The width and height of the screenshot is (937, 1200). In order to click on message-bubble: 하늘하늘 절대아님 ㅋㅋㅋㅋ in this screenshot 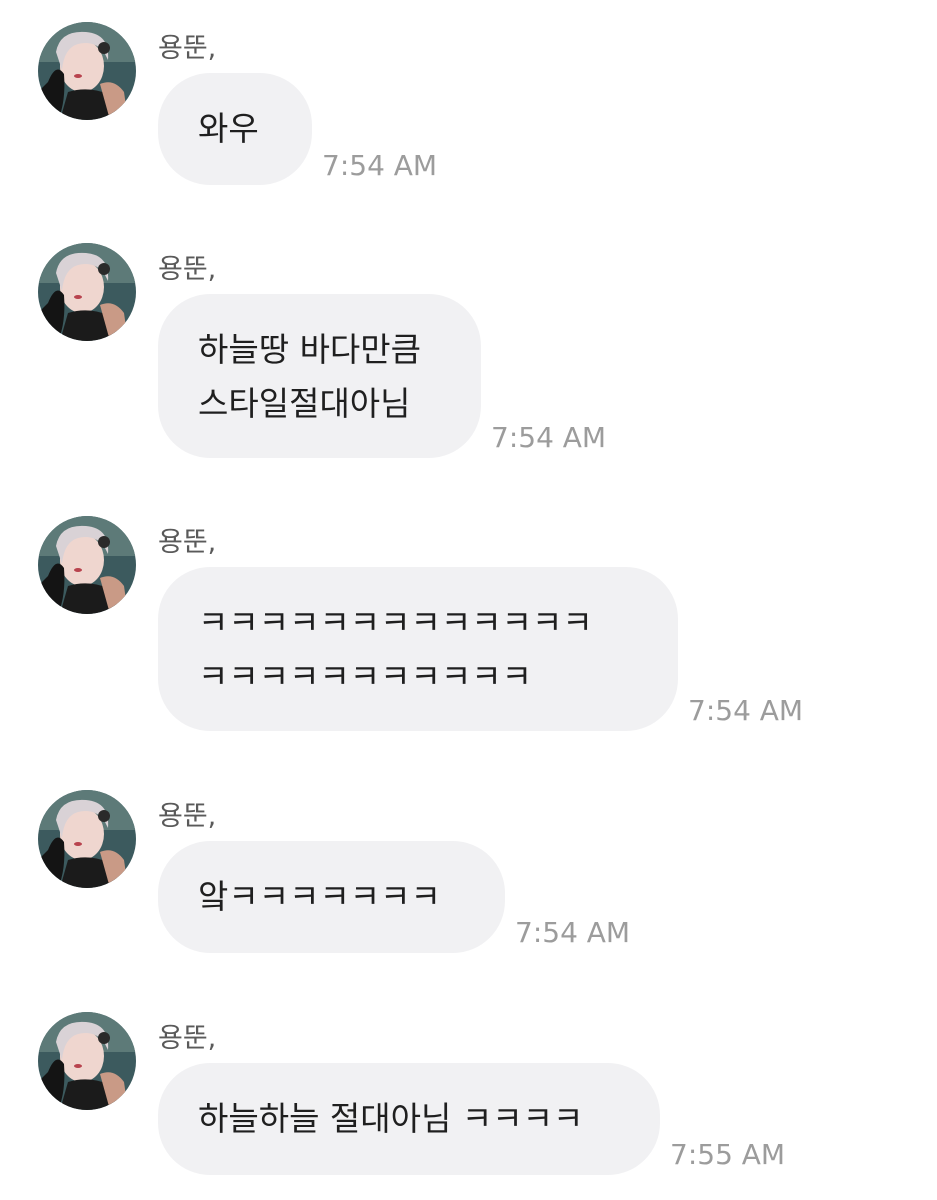, I will do `click(409, 1119)`.